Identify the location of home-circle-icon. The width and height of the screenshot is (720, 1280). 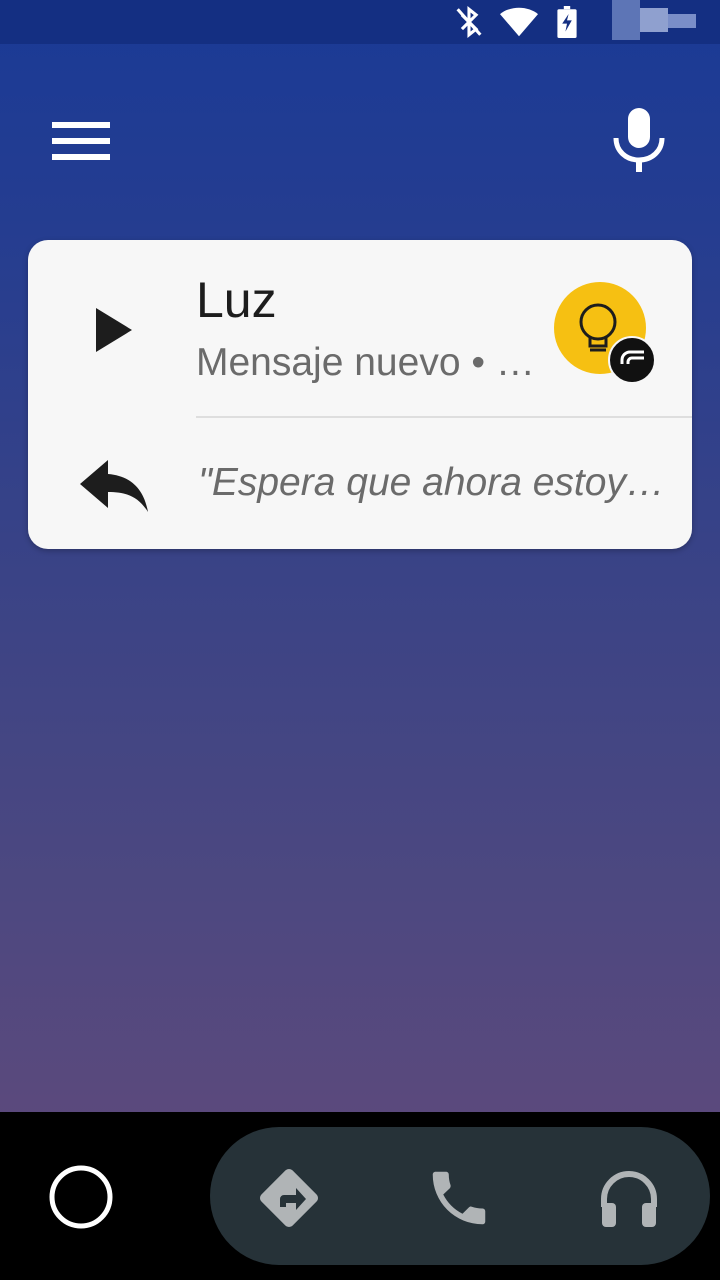
(81, 1197).